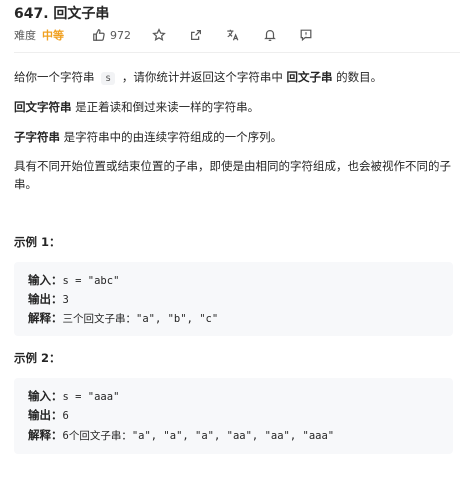 The width and height of the screenshot is (474, 479). I want to click on p1-bold: 回文子串, so click(309, 77).